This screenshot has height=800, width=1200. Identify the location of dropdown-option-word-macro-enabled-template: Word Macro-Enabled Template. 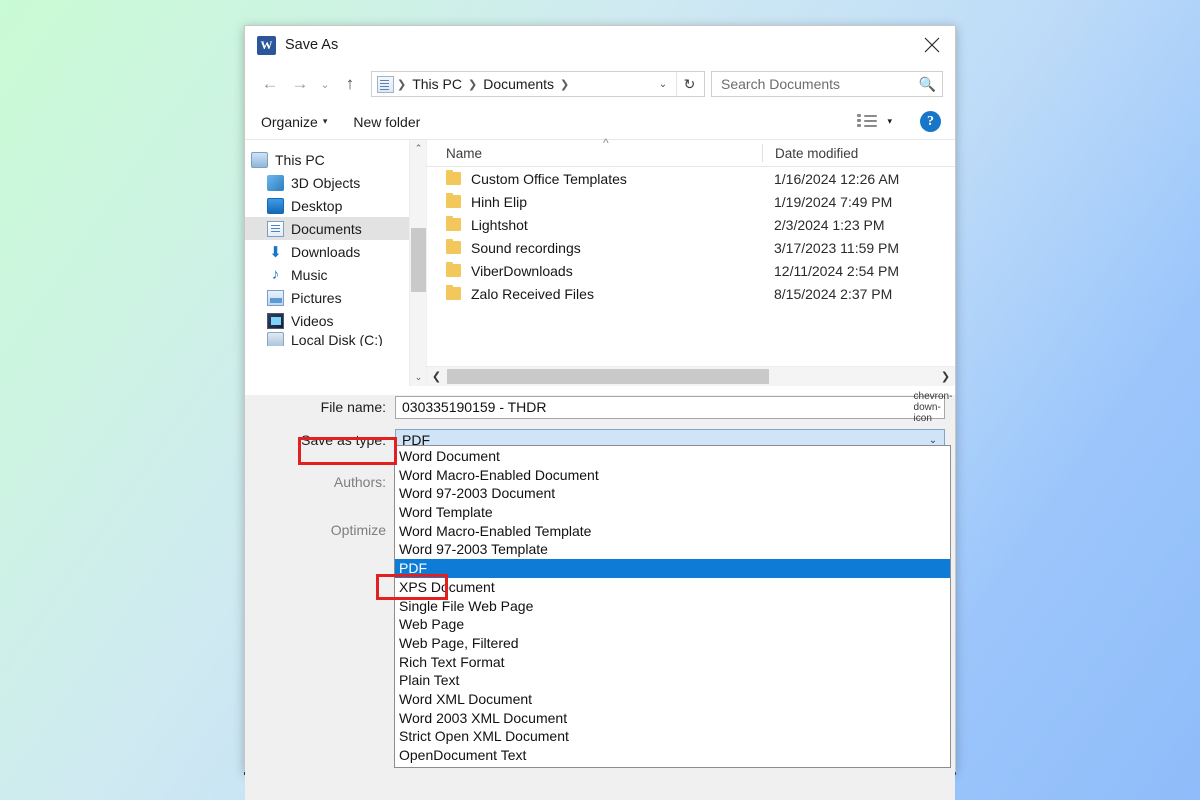
(672, 531).